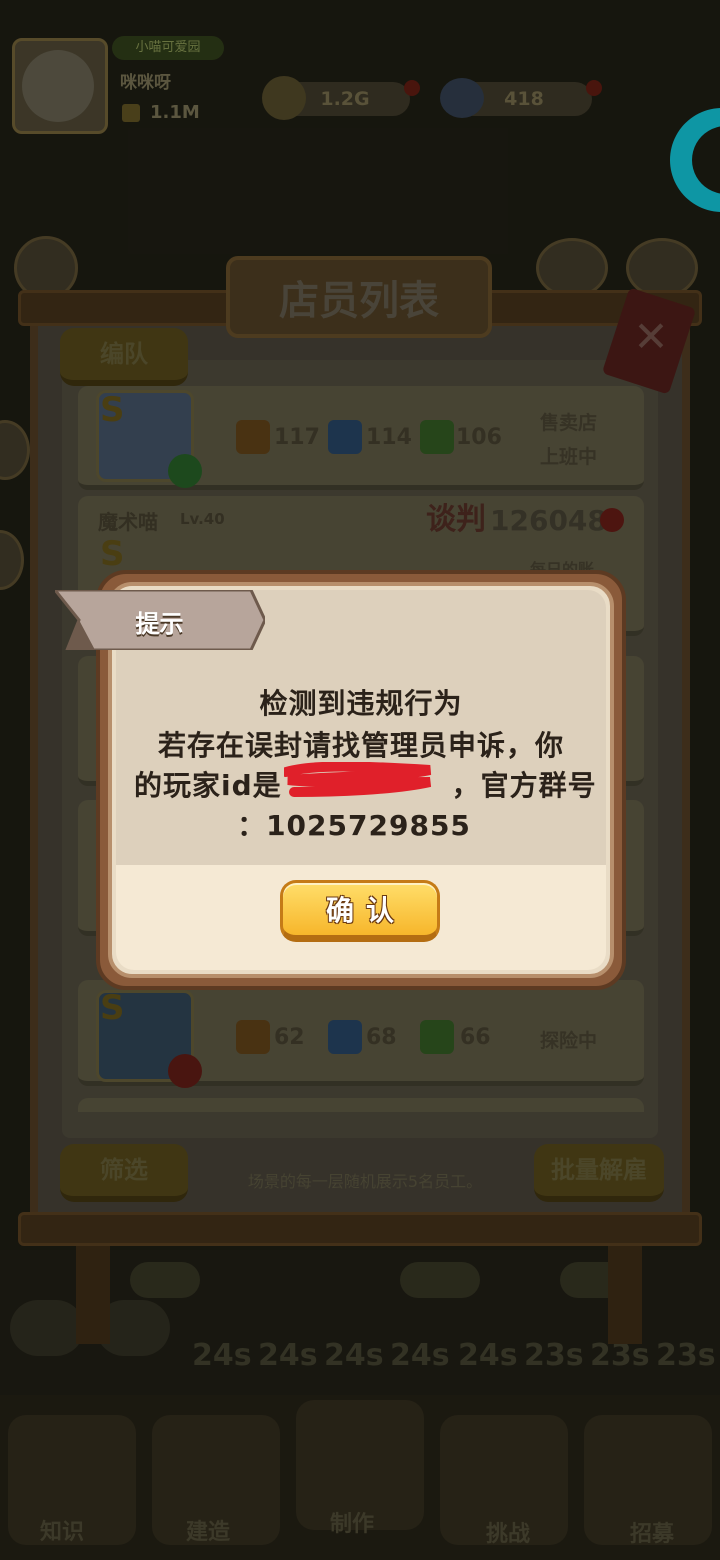  Describe the element at coordinates (159, 624) in the screenshot. I see `dialog-badge-label: 提示` at that location.